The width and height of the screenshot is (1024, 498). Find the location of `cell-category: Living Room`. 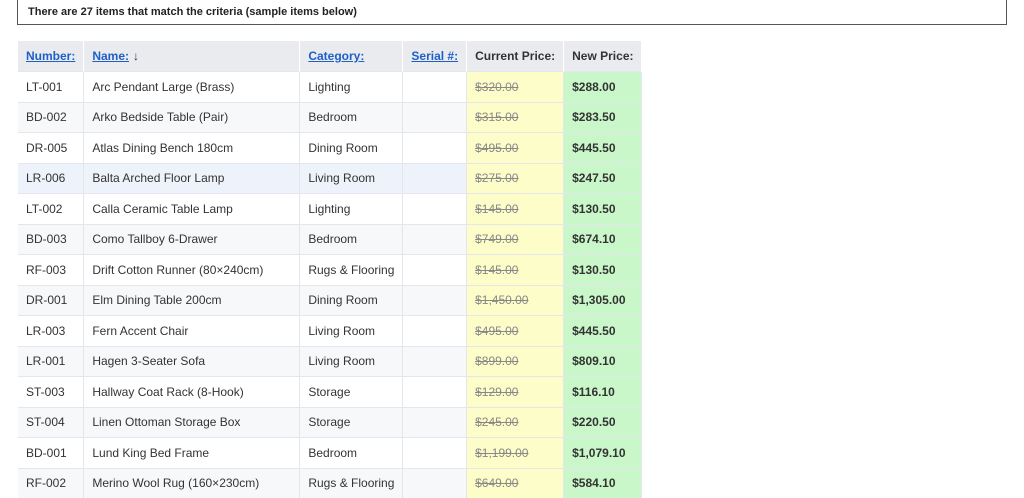

cell-category: Living Room is located at coordinates (351, 178).